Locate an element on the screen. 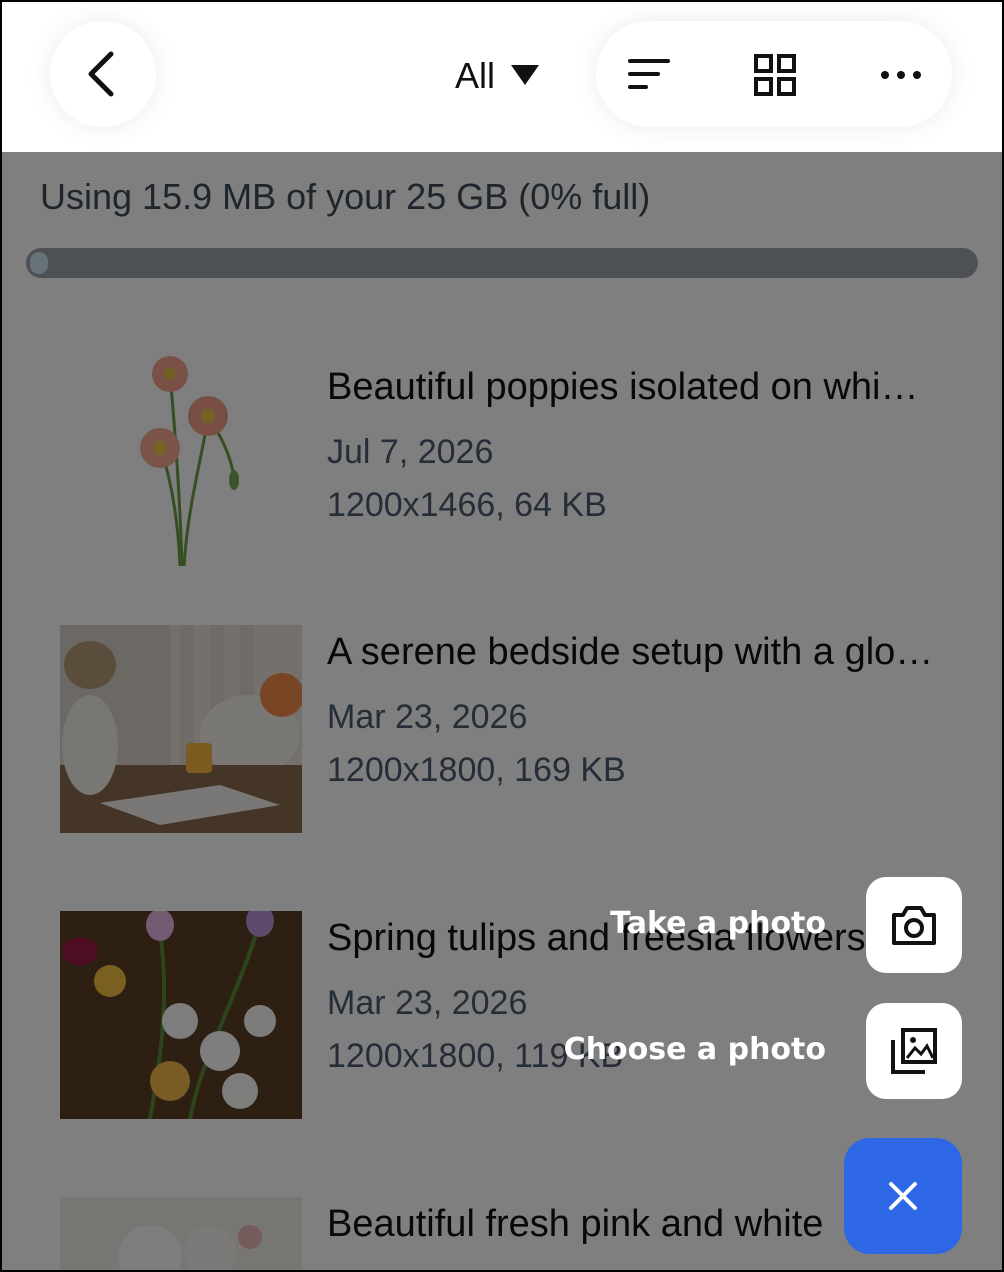 Image resolution: width=1004 pixels, height=1272 pixels. close-fab-button is located at coordinates (903, 1196).